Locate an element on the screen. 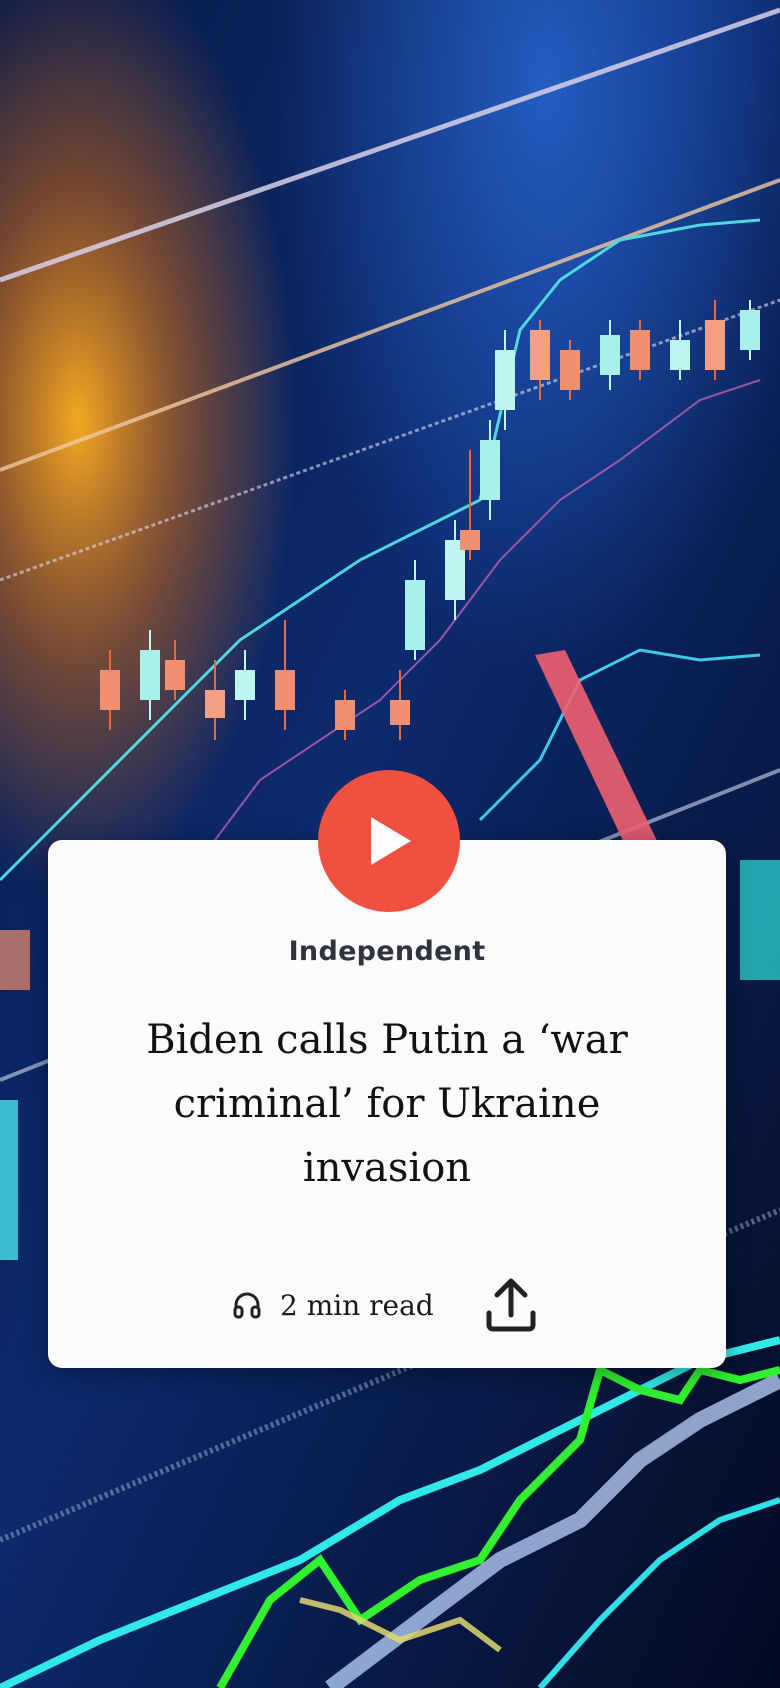 This screenshot has width=780, height=1688. share-button is located at coordinates (511, 1305).